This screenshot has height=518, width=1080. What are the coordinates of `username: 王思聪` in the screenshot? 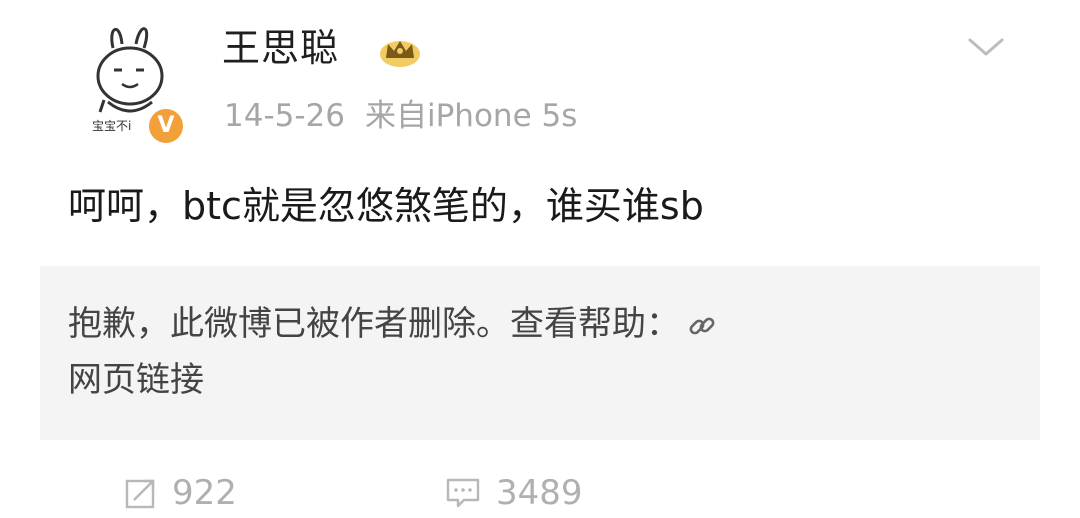 It's located at (280, 48).